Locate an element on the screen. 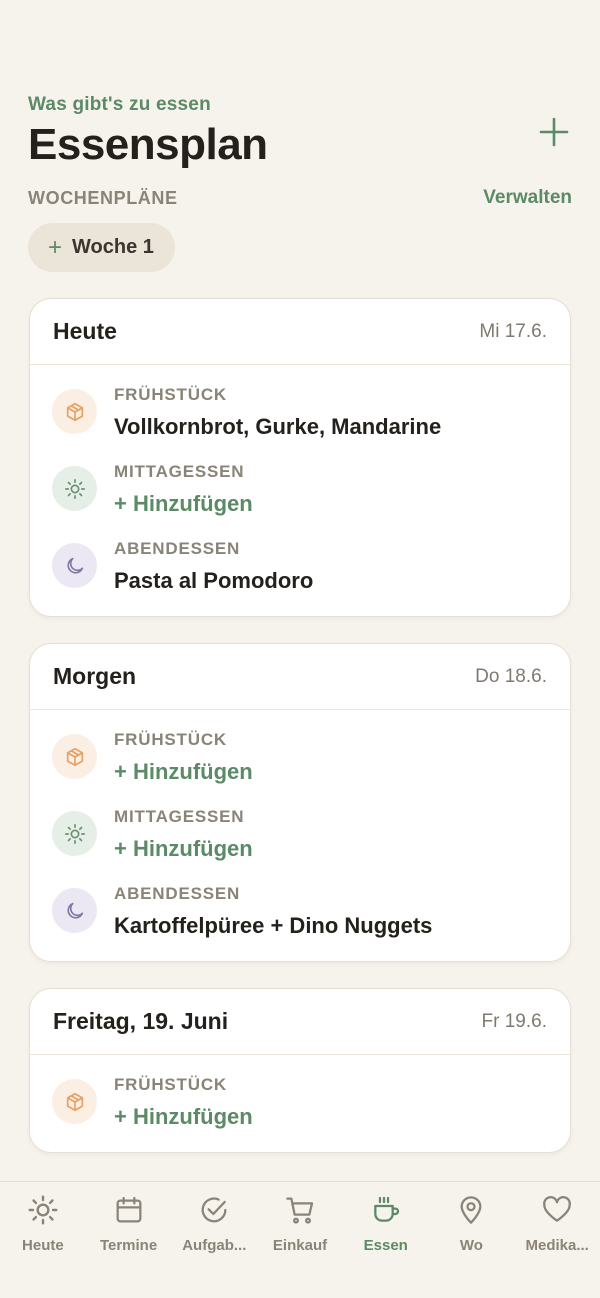  tab-label: Wo is located at coordinates (471, 1245).